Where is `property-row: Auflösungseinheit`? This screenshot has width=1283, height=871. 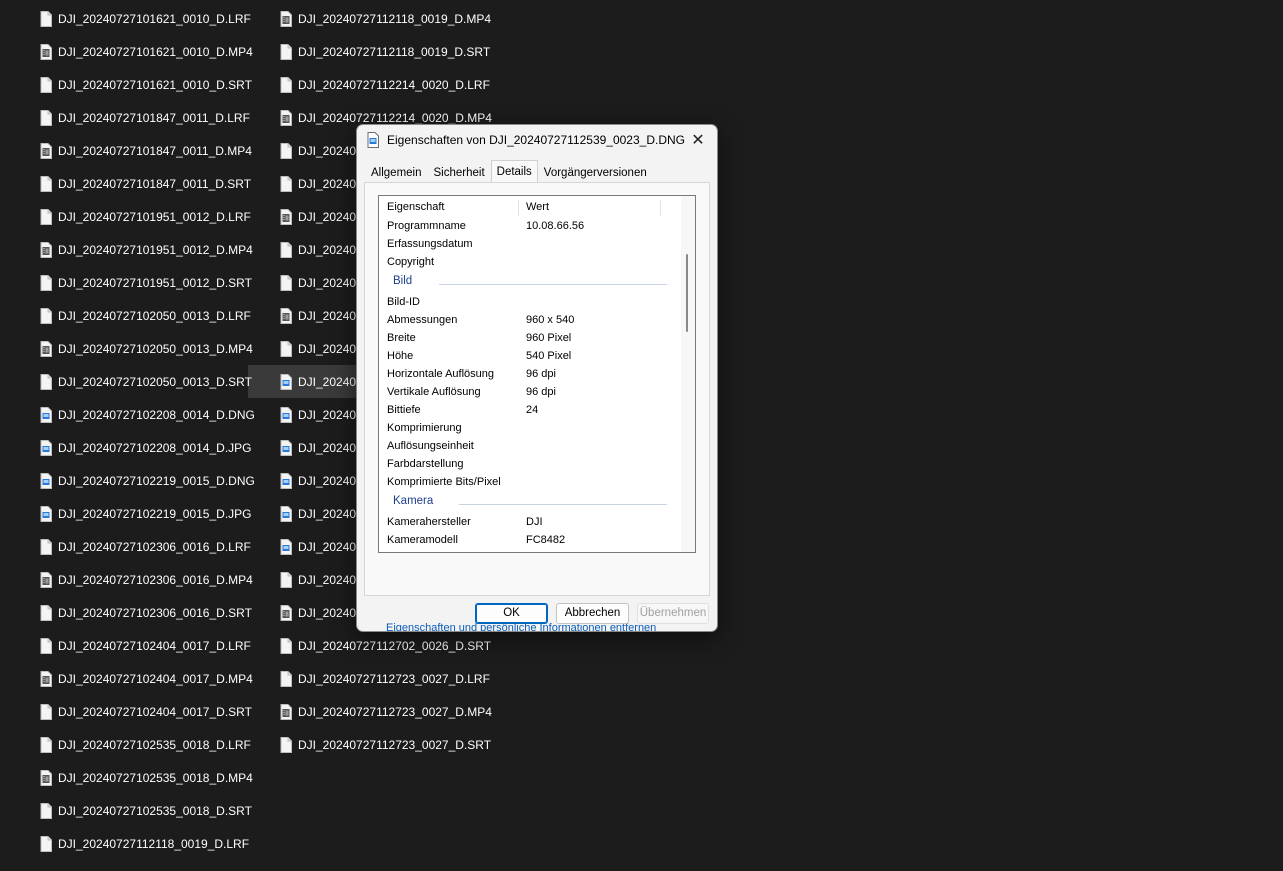
property-row: Auflösungseinheit is located at coordinates (529, 446).